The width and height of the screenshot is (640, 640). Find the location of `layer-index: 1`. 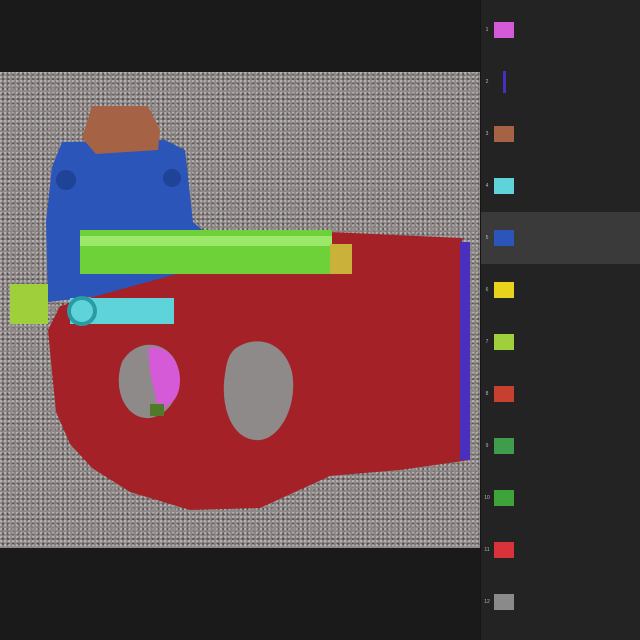

layer-index: 1 is located at coordinates (487, 30).